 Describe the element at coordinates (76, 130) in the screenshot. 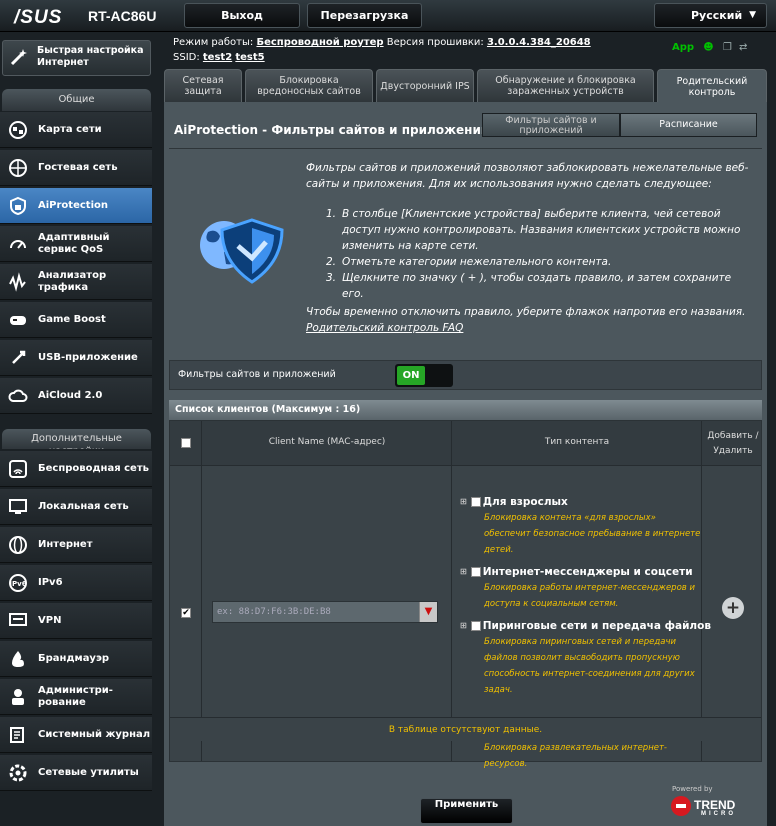

I see `sidebar-item-globe-map: Карта сети` at that location.